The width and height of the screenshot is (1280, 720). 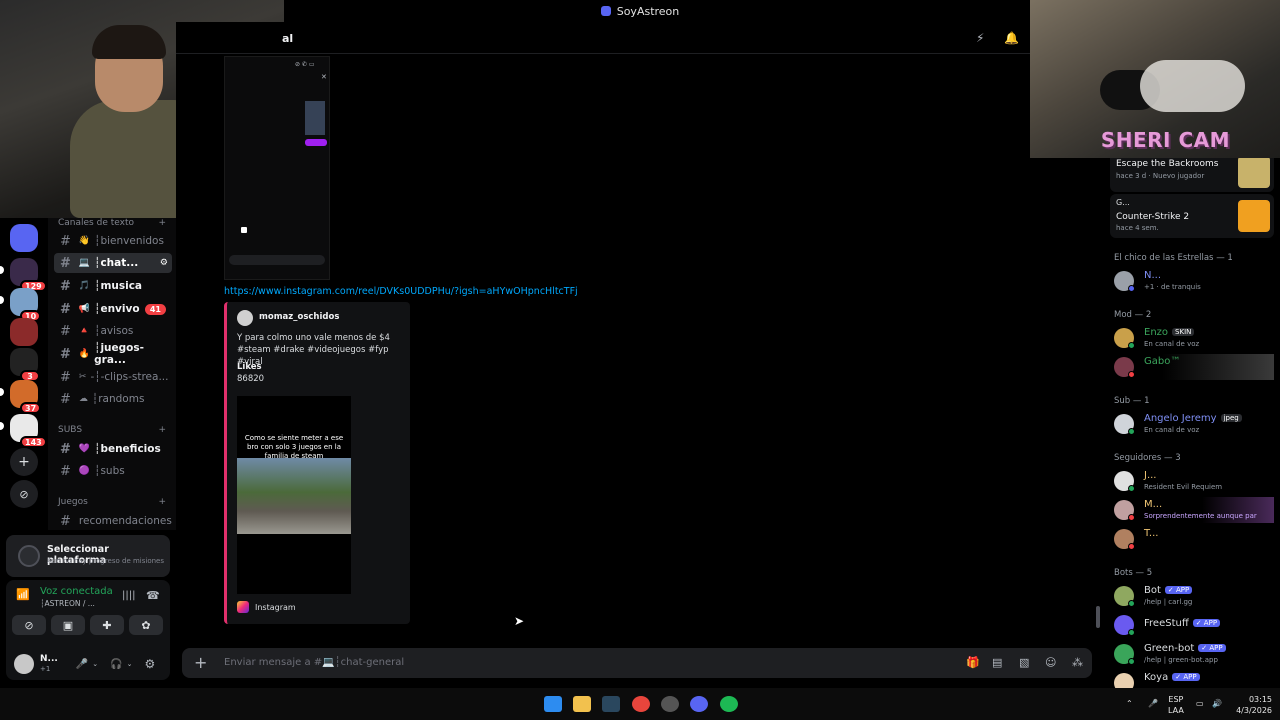 I want to click on channel-item: # 🔺 ┆avisos, so click(x=113, y=331).